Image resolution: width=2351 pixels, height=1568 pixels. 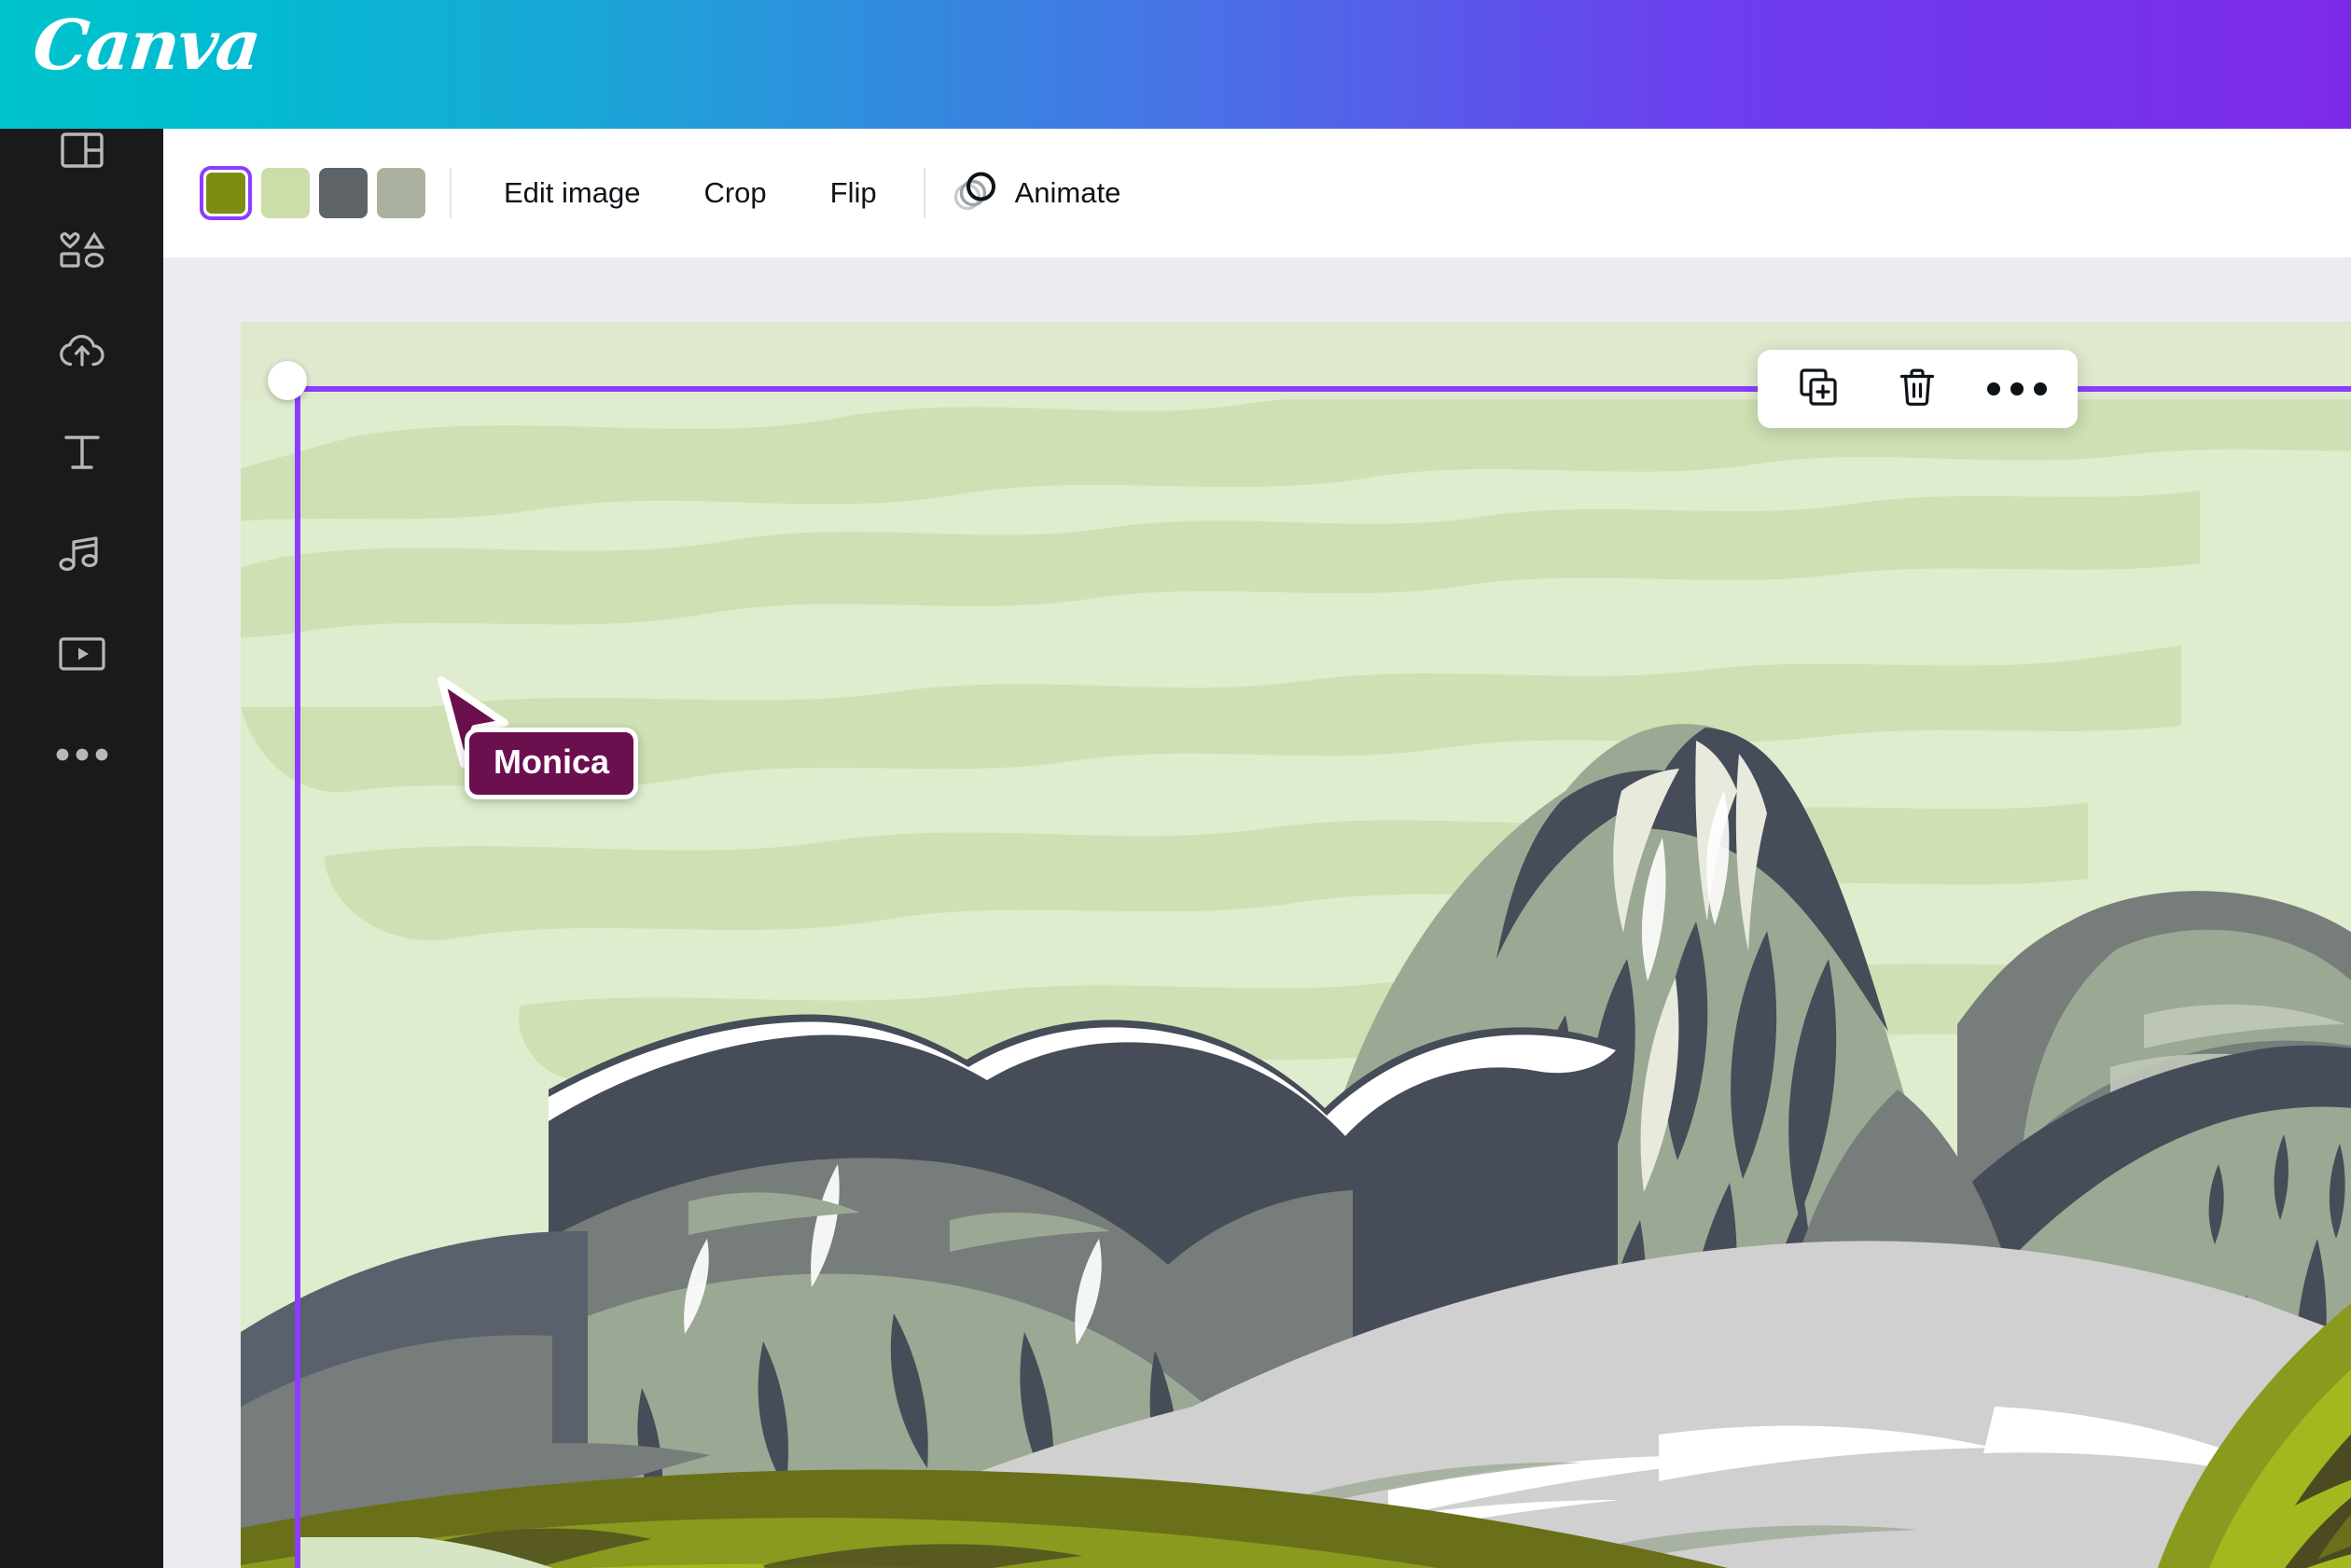 I want to click on sidebar-item-audio, so click(x=81, y=553).